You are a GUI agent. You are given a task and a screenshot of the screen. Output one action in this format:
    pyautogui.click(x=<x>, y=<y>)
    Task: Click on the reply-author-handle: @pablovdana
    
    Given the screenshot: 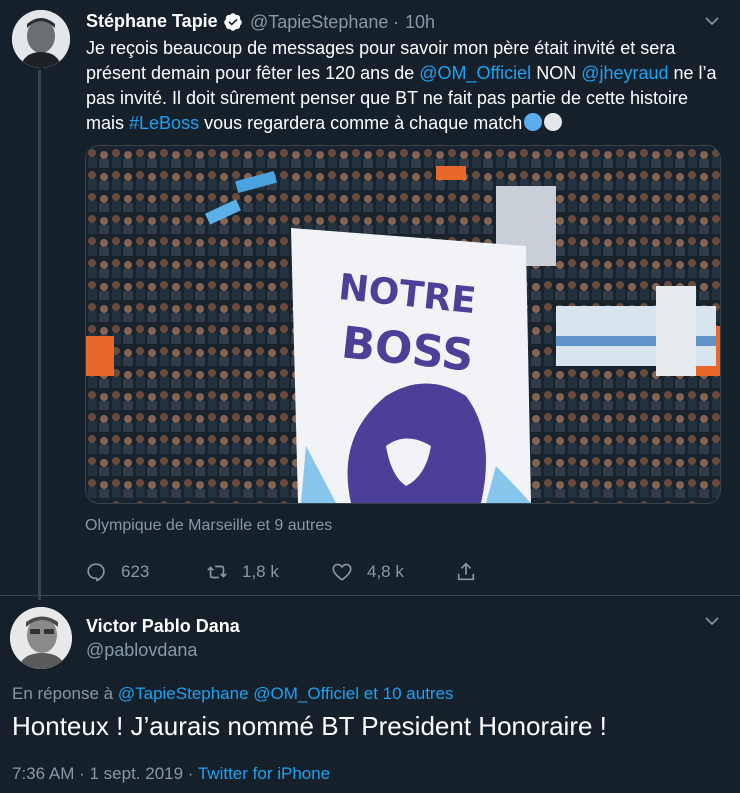 What is the action you would take?
    pyautogui.click(x=141, y=650)
    